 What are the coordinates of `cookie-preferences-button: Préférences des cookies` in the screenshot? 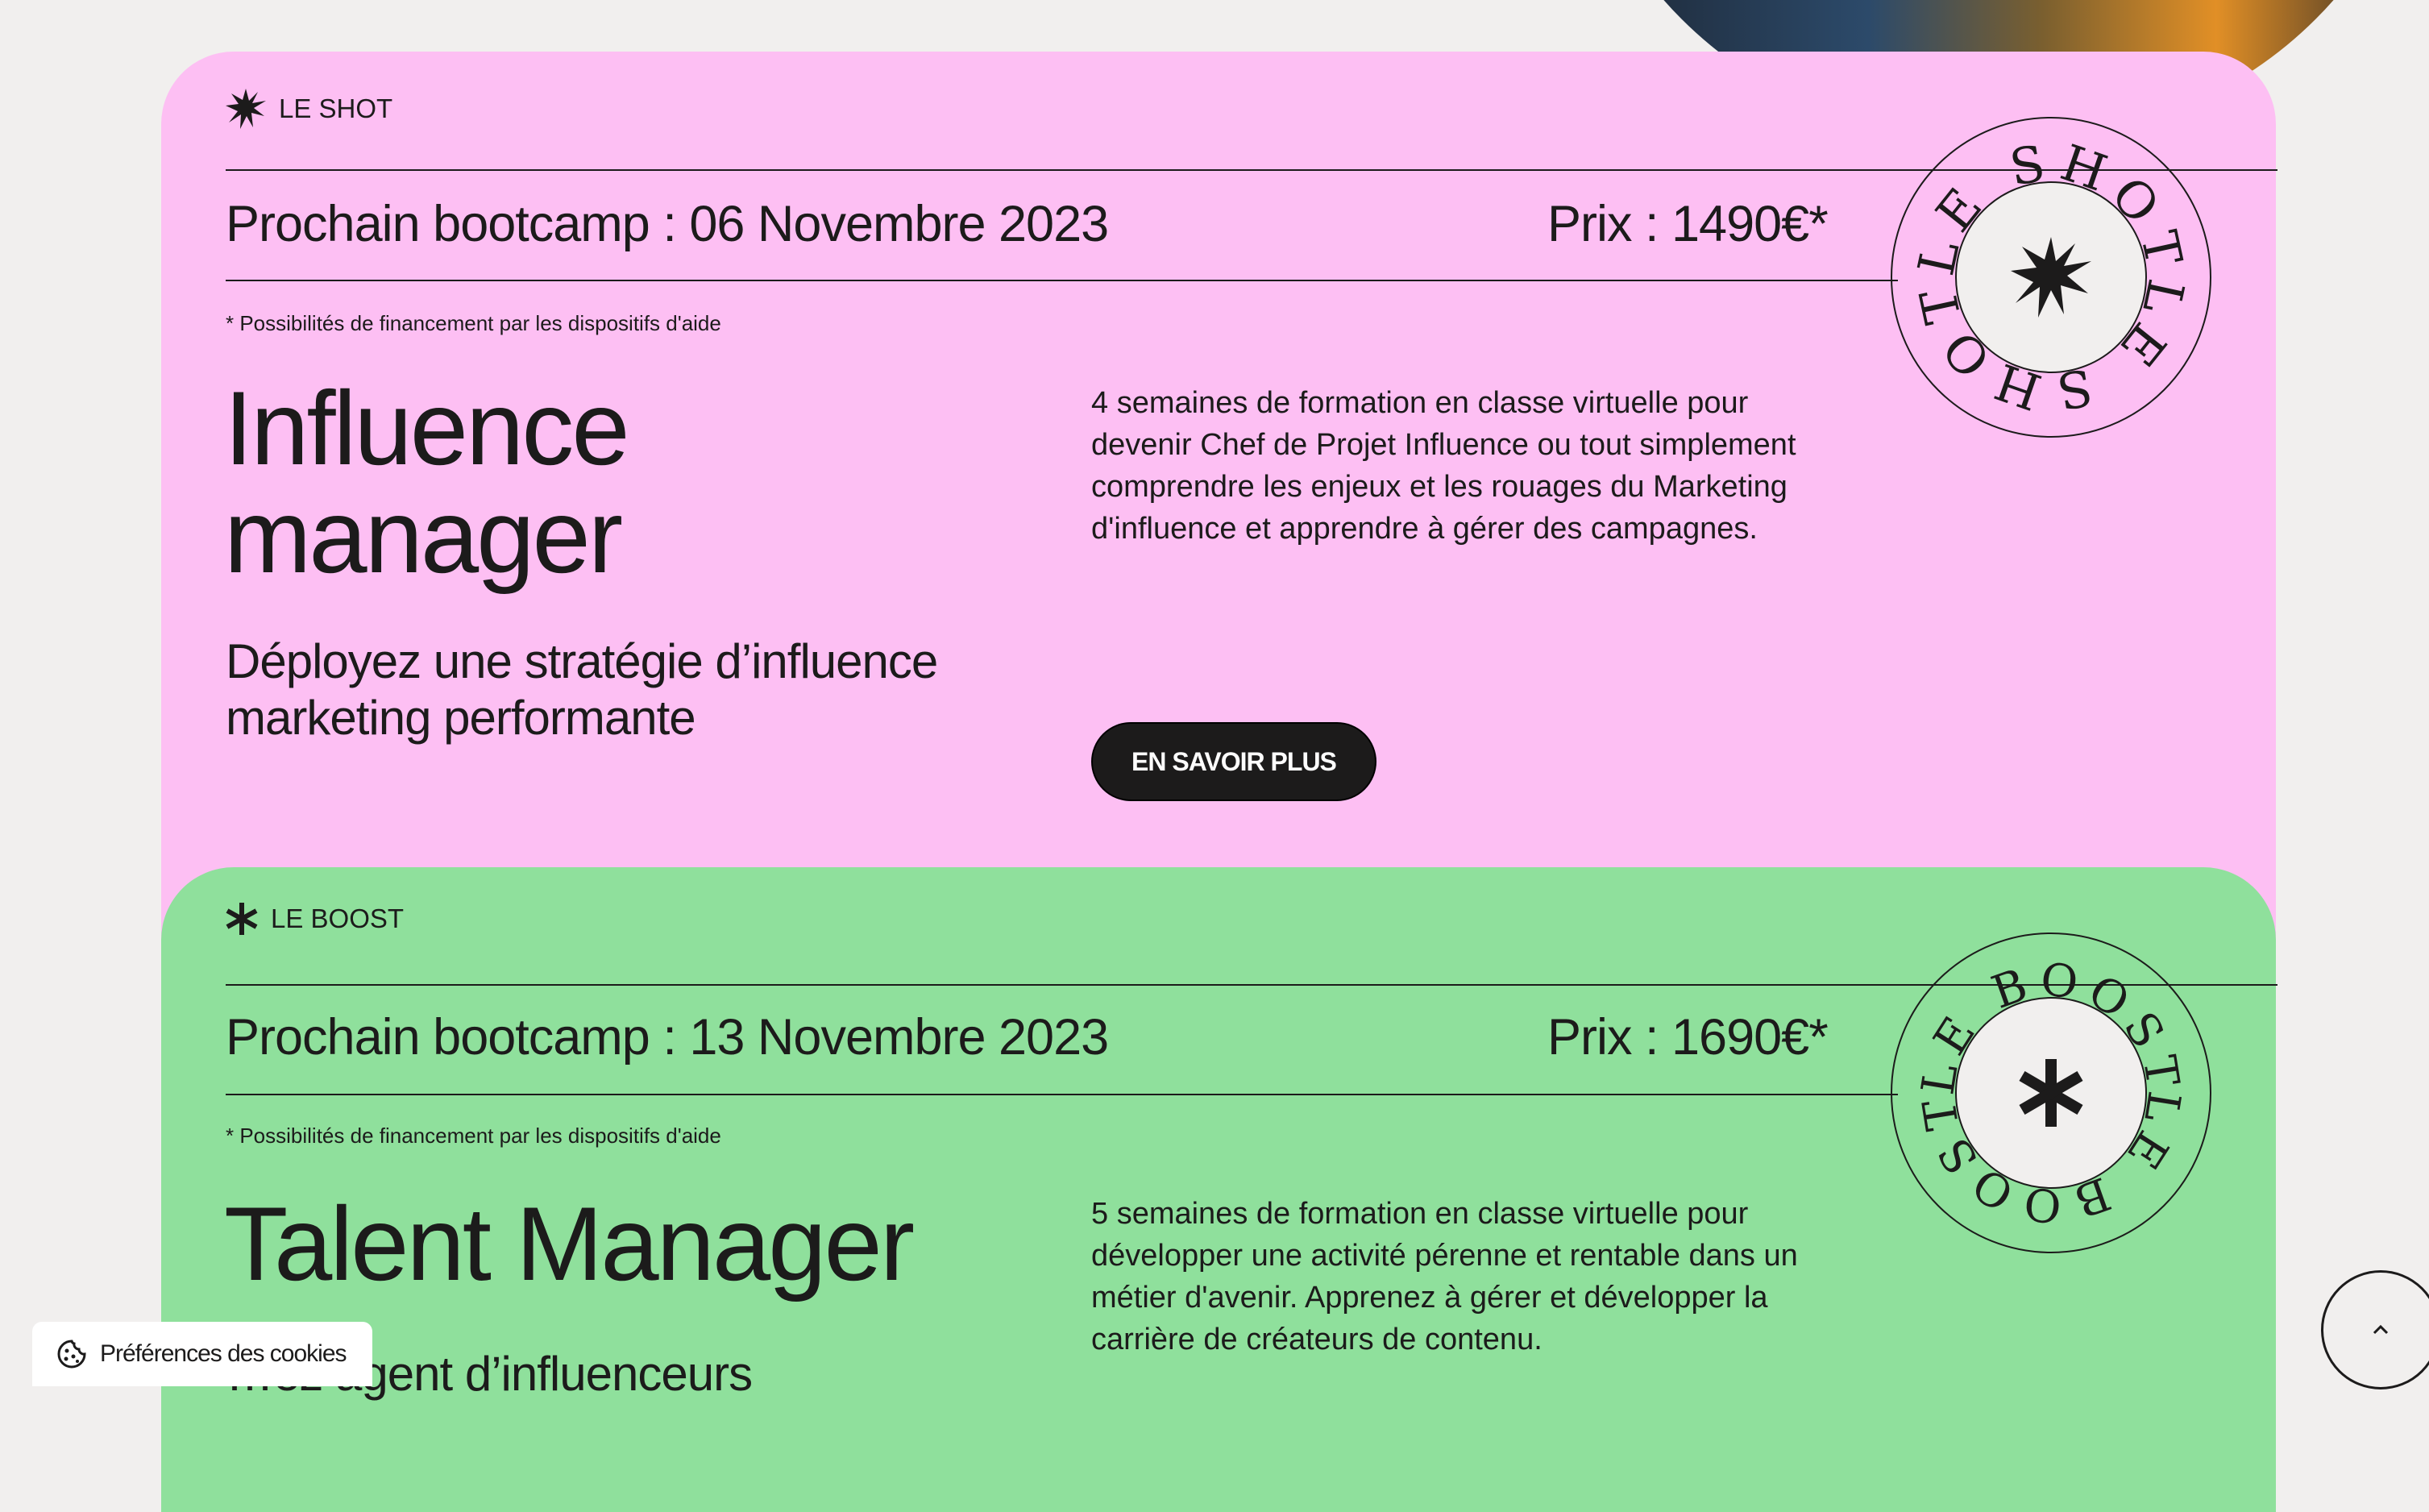 It's located at (202, 1354).